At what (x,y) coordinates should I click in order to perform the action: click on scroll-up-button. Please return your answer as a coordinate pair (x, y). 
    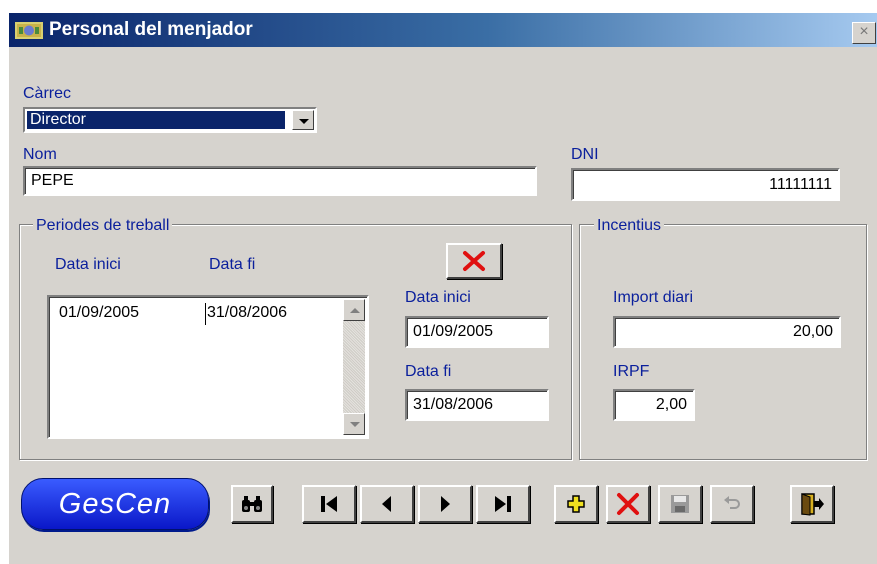
    Looking at the image, I should click on (354, 310).